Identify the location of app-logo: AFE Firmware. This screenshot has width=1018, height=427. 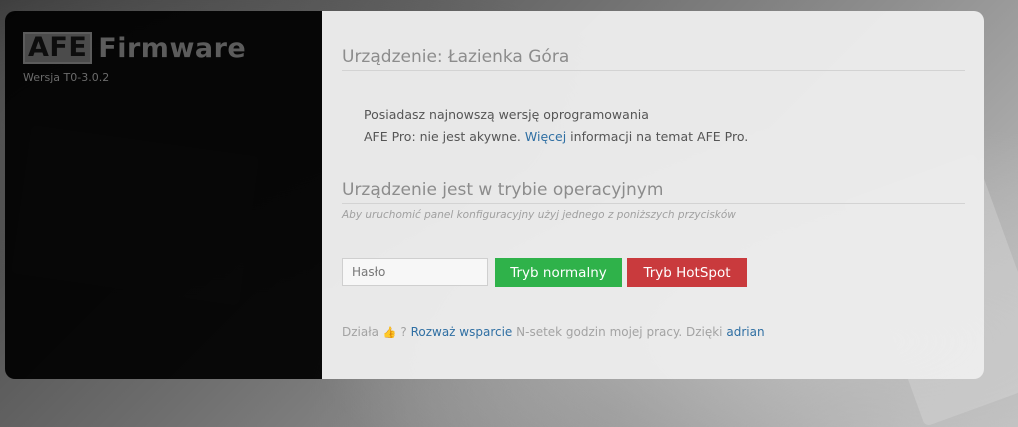
(134, 48).